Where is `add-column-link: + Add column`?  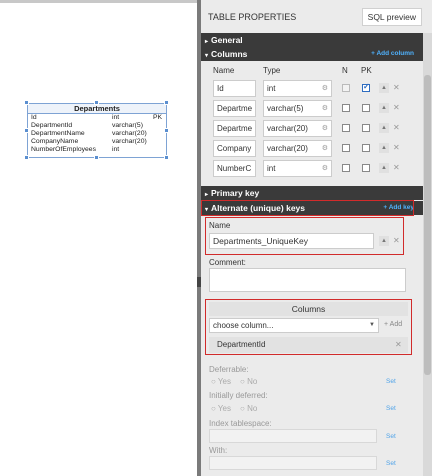
add-column-link: + Add column is located at coordinates (392, 54).